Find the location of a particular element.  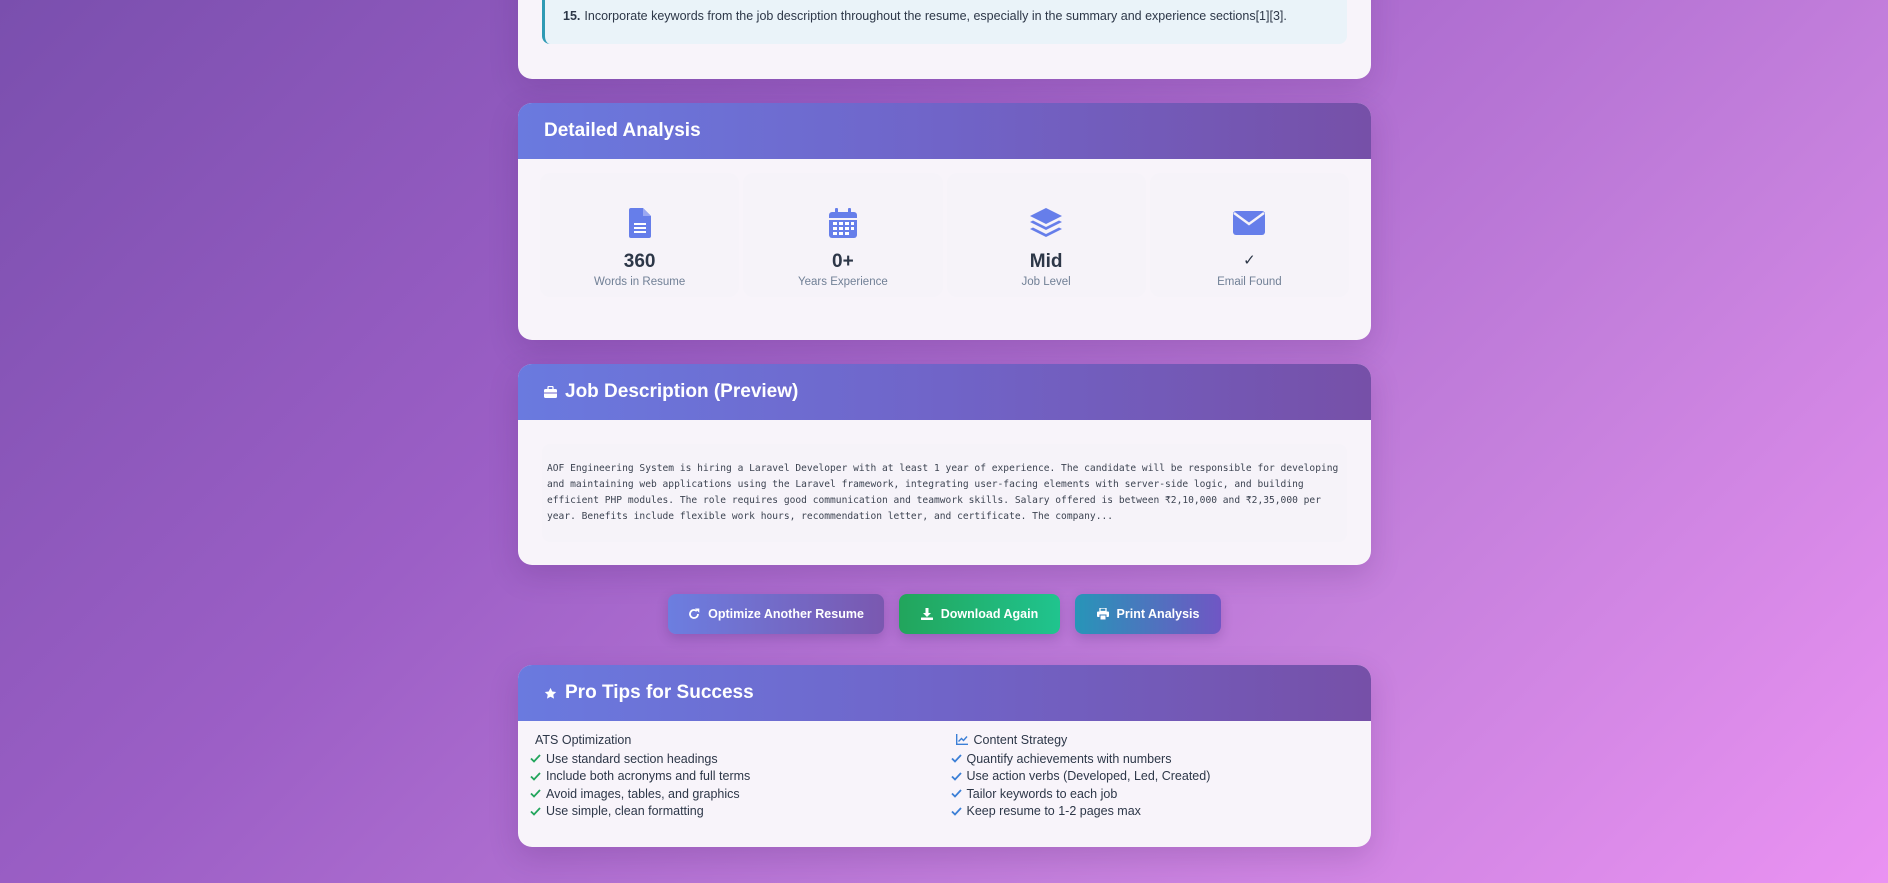

stat-level-value: Mid is located at coordinates (1046, 261).